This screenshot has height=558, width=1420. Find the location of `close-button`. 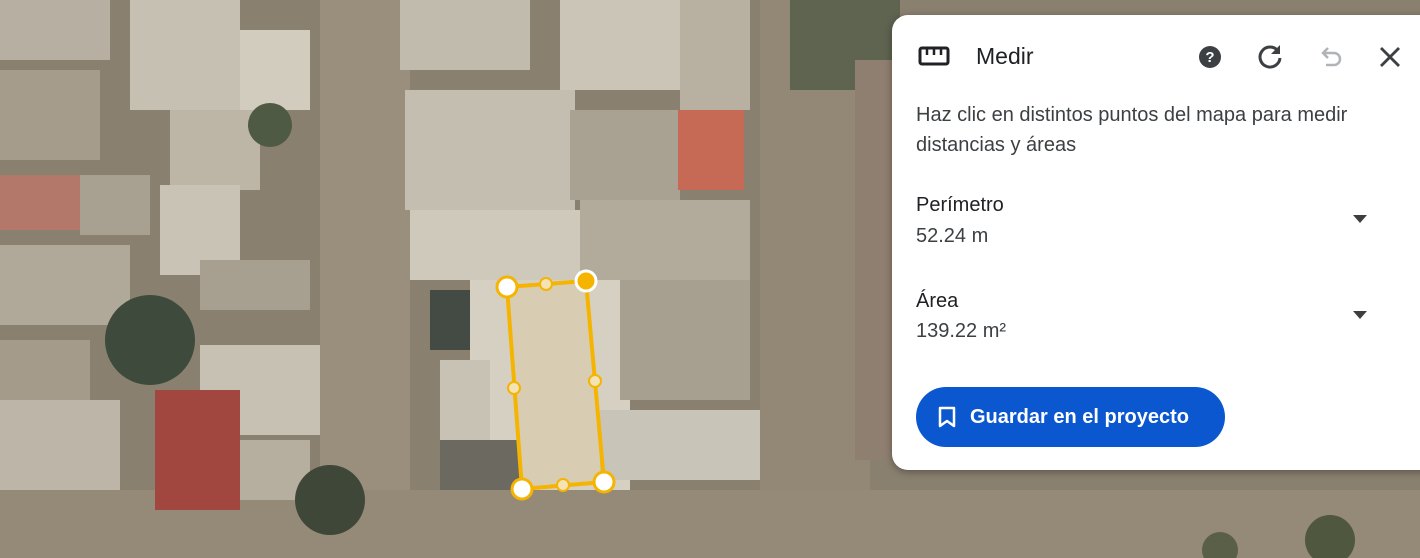

close-button is located at coordinates (1390, 57).